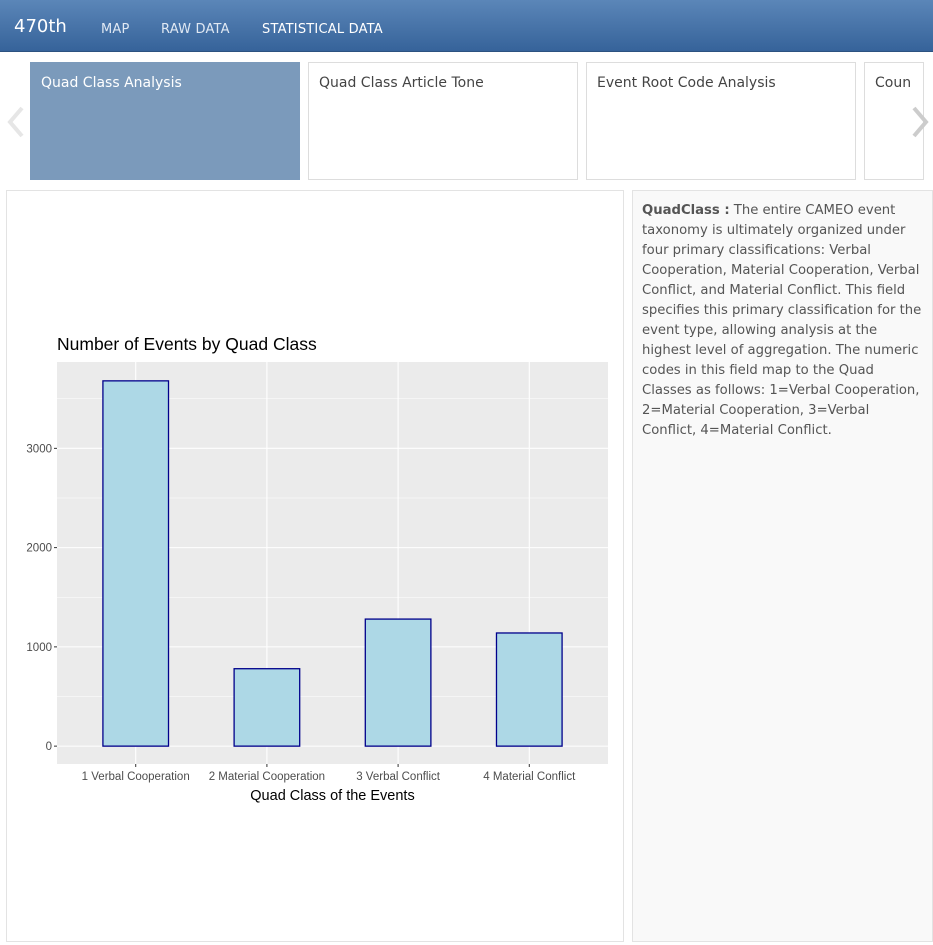  I want to click on x-tick-label: 3 Verbal Conflict, so click(398, 777).